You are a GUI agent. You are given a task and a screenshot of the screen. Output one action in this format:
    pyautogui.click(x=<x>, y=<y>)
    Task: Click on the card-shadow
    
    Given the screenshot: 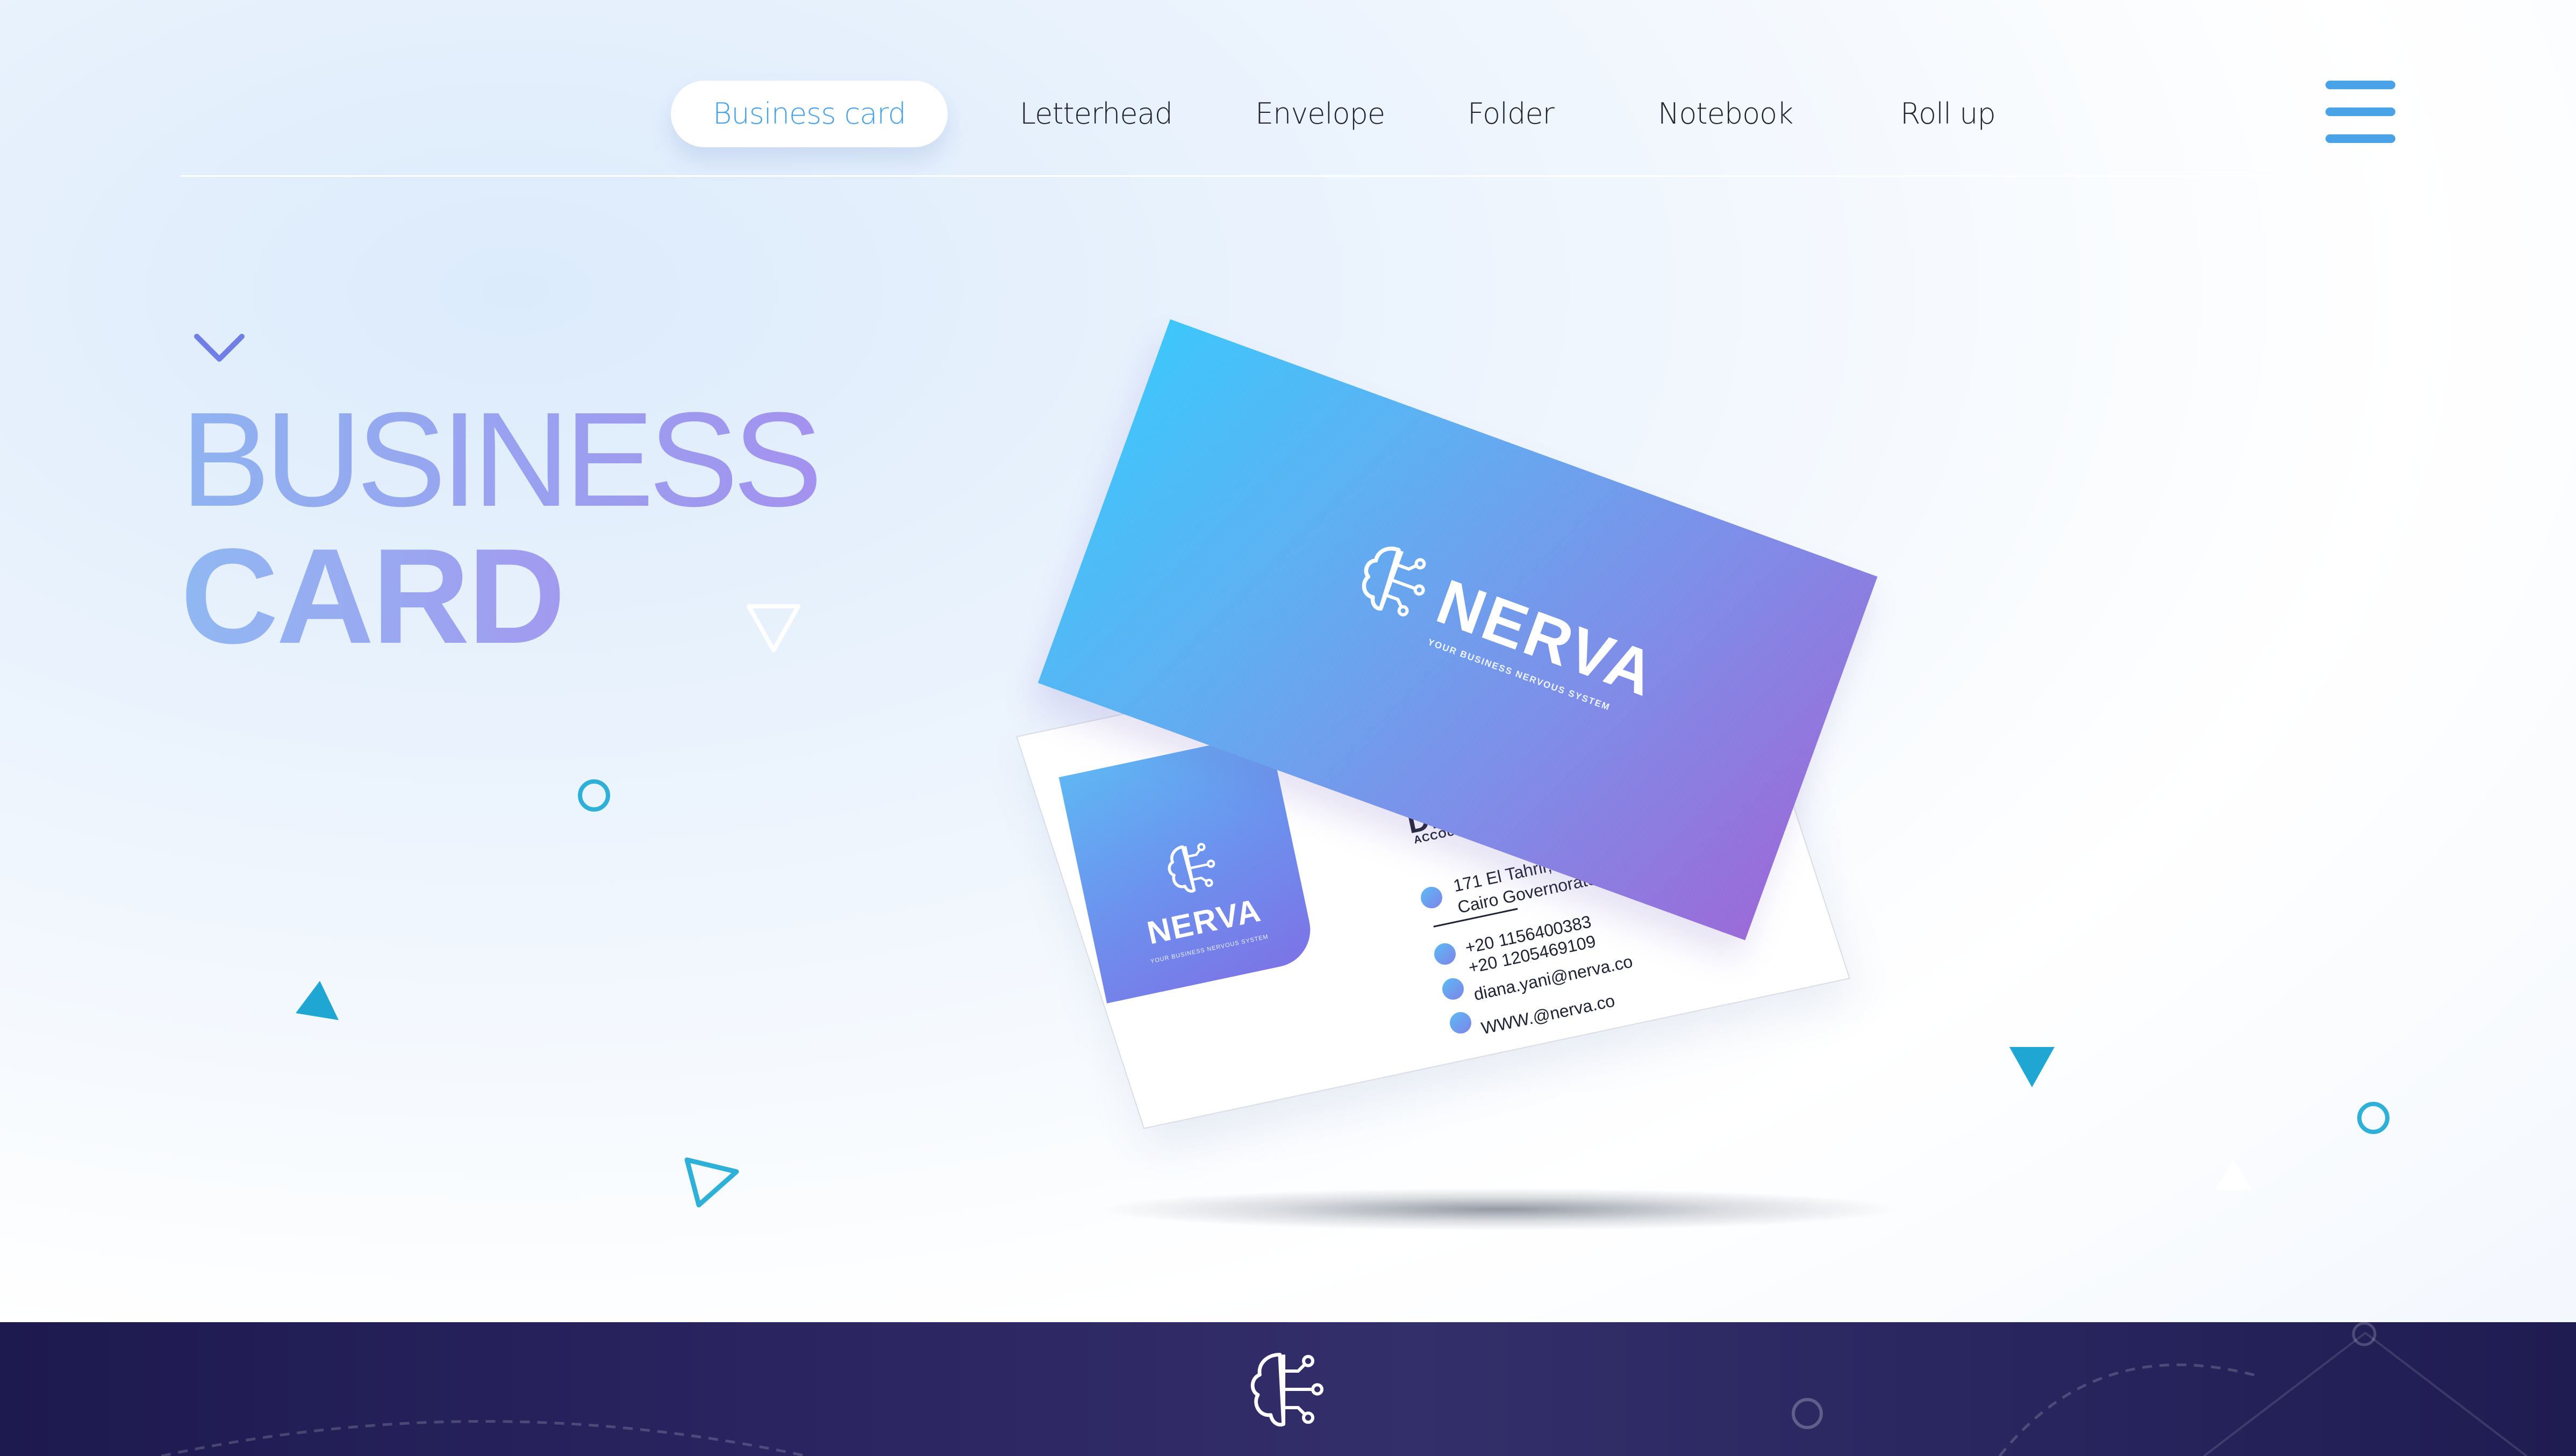 What is the action you would take?
    pyautogui.click(x=1500, y=1210)
    